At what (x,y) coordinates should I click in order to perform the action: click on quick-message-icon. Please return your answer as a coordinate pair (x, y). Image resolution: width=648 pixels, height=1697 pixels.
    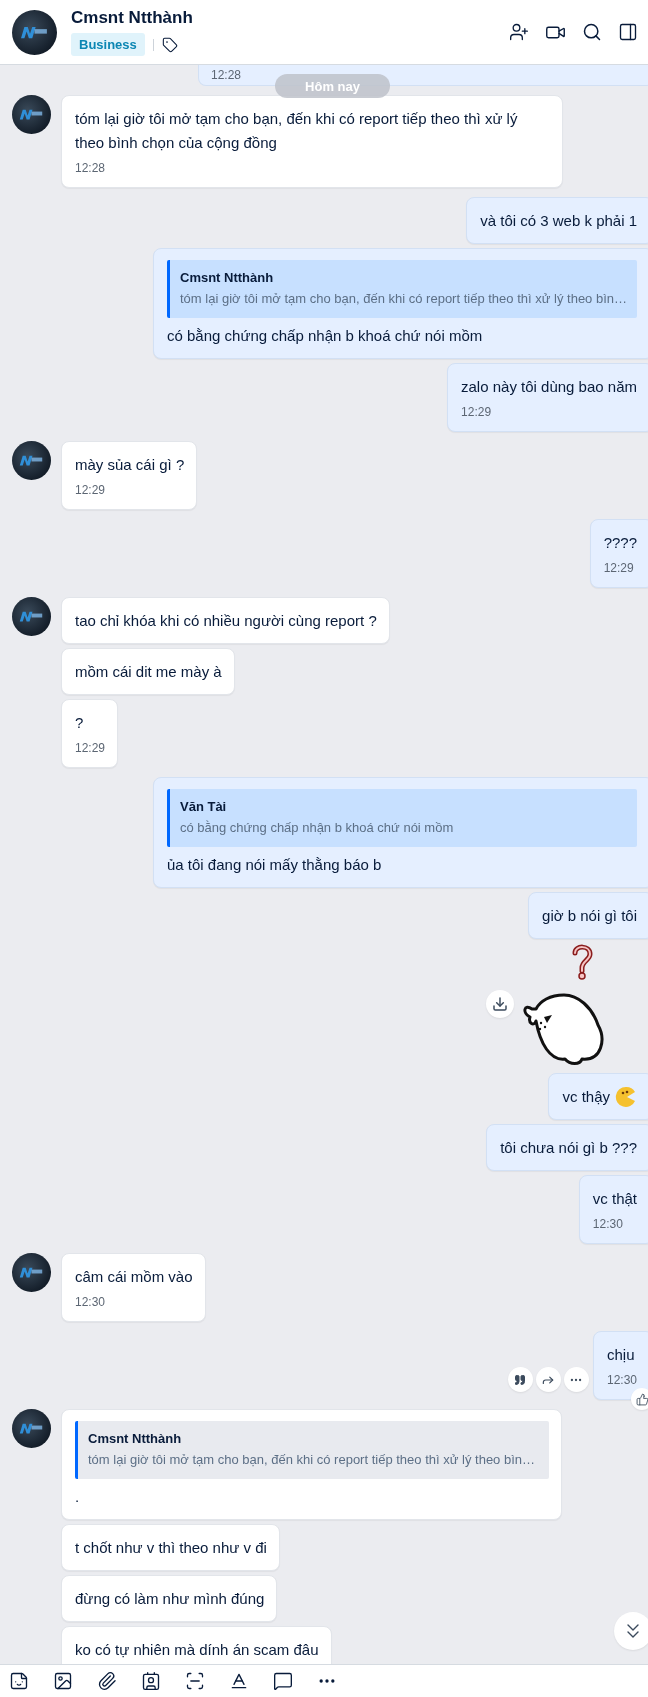
    Looking at the image, I should click on (283, 1681).